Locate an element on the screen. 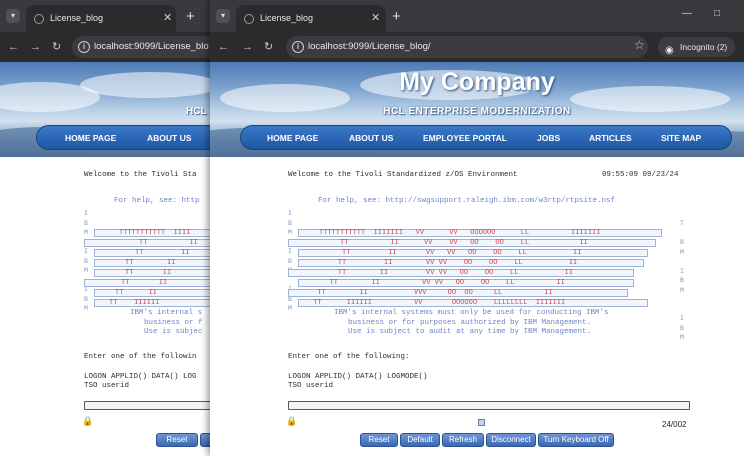  logon-text: LOGON APPLID() DATA() LOG is located at coordinates (140, 377).